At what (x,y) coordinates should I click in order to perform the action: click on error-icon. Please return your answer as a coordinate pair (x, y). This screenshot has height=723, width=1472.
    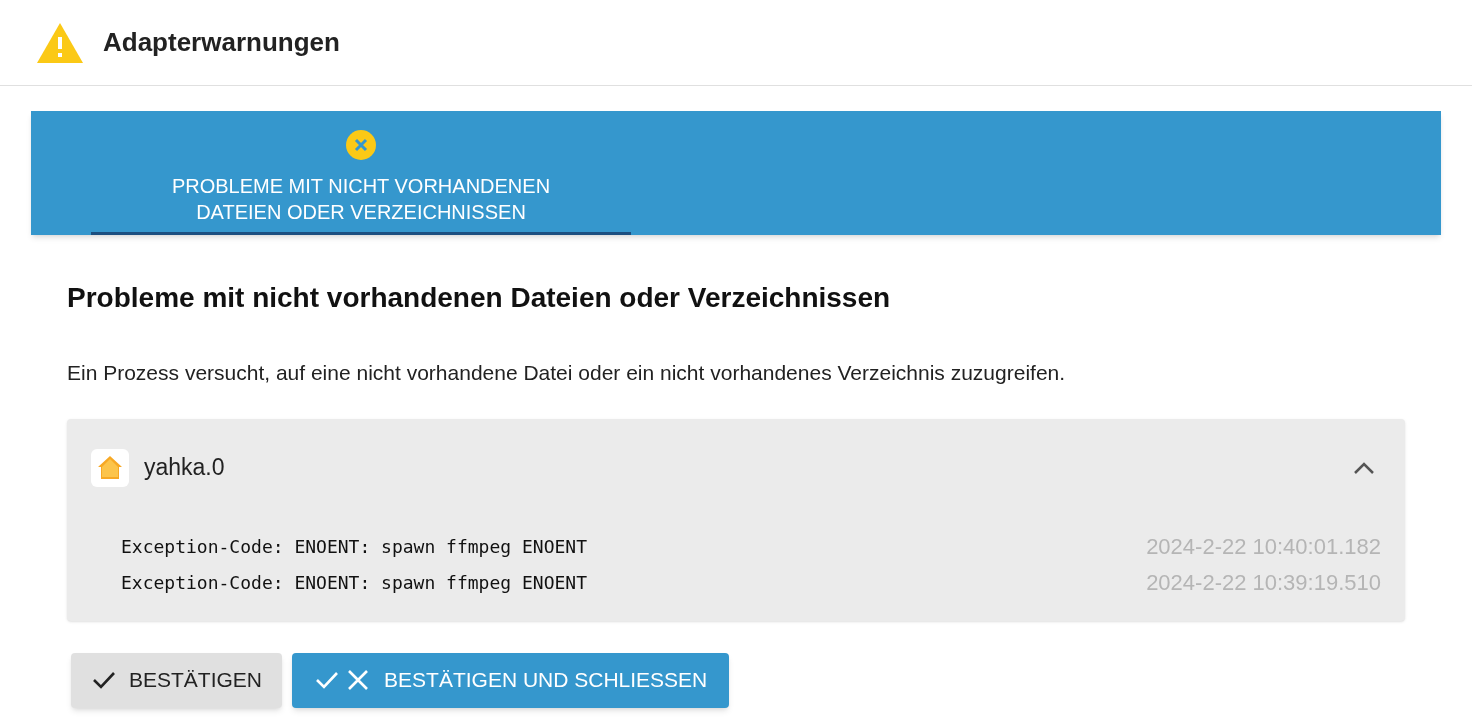
    Looking at the image, I should click on (361, 144).